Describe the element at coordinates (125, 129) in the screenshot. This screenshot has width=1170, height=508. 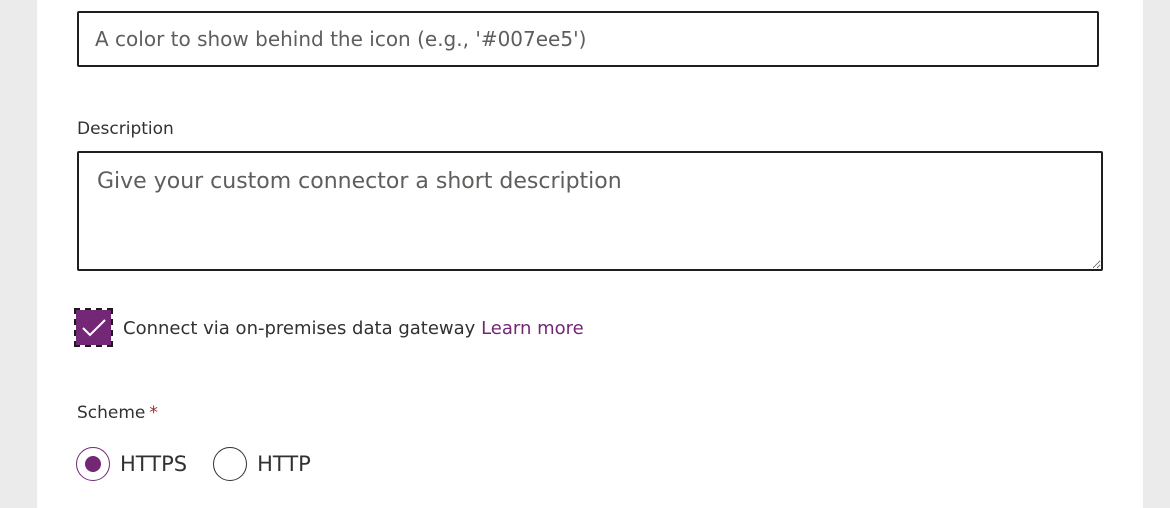
I see `description-label: Description` at that location.